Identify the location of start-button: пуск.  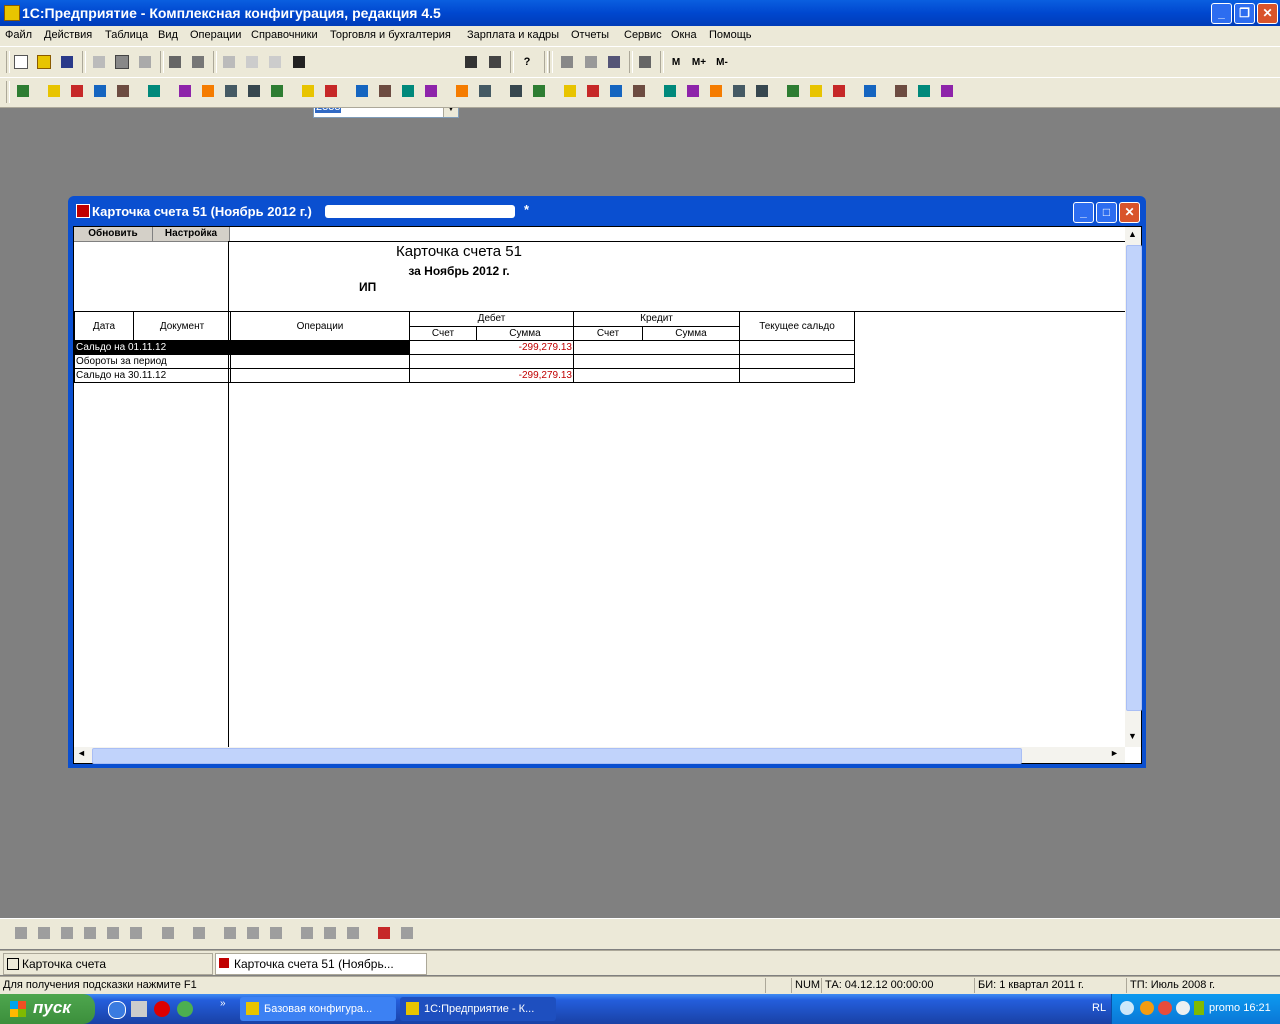
(47, 1009).